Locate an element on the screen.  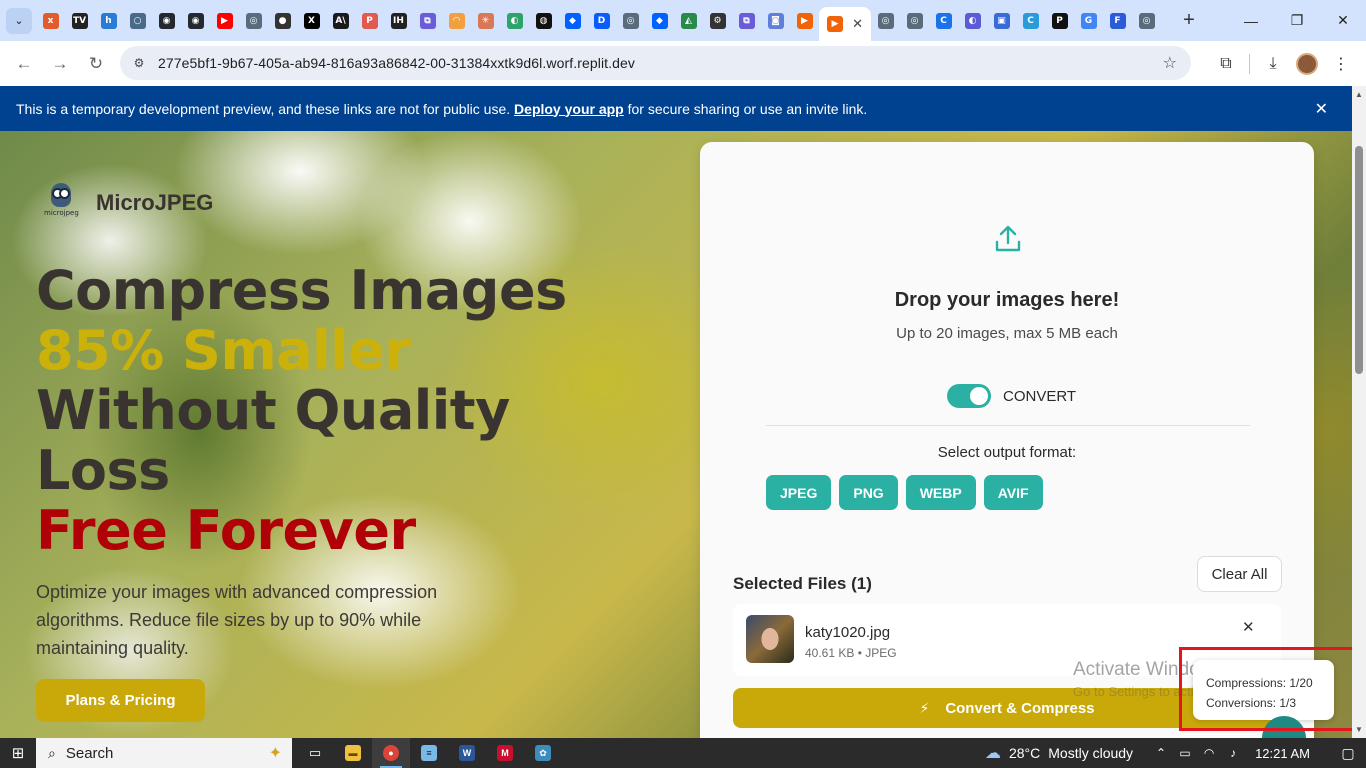
scroll-down-icon: ▼ is located at coordinates (1359, 729).